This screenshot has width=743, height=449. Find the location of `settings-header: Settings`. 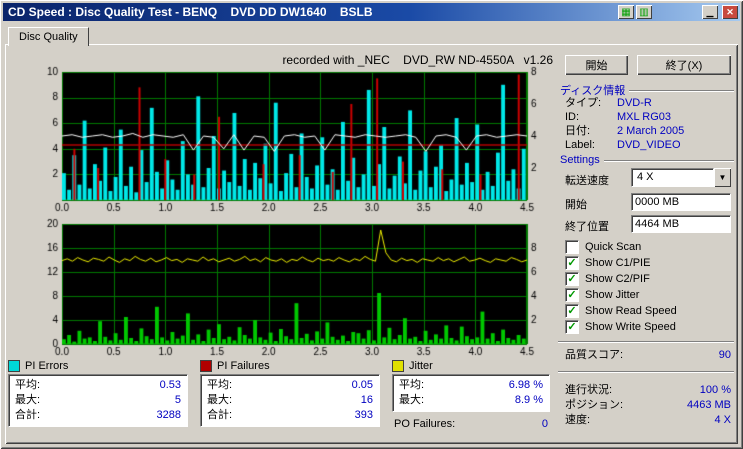

settings-header: Settings is located at coordinates (647, 160).